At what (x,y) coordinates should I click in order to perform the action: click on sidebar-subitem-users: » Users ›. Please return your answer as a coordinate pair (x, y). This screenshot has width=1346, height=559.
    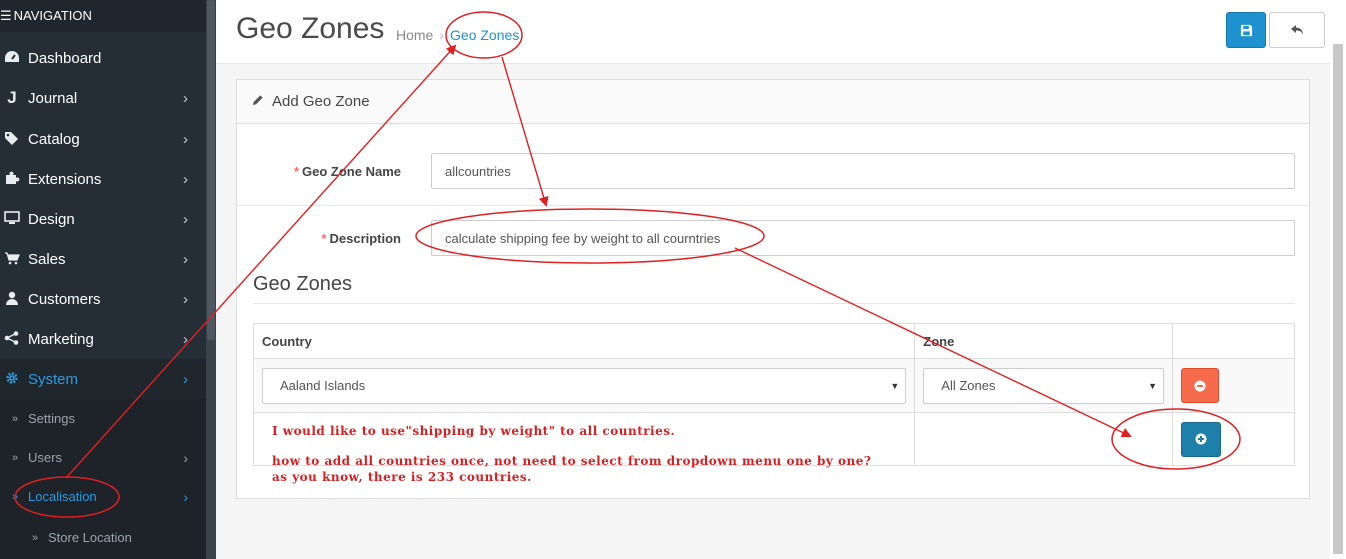
    Looking at the image, I should click on (103, 457).